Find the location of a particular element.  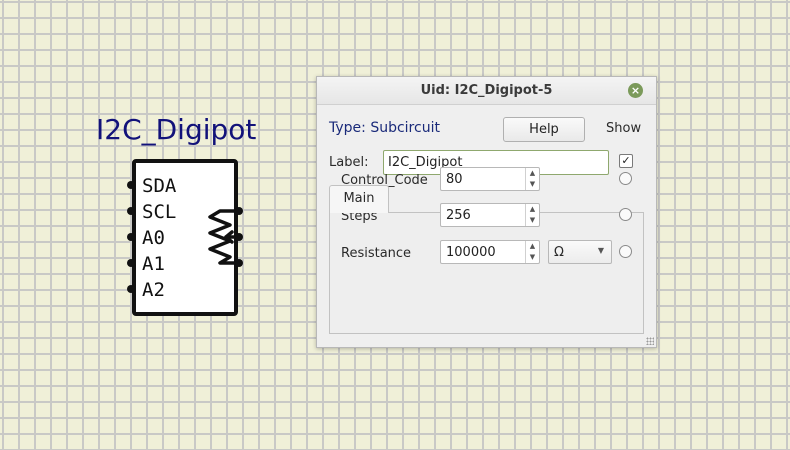

dialog-title: Uid: I2C_Digipot-5 is located at coordinates (486, 90).